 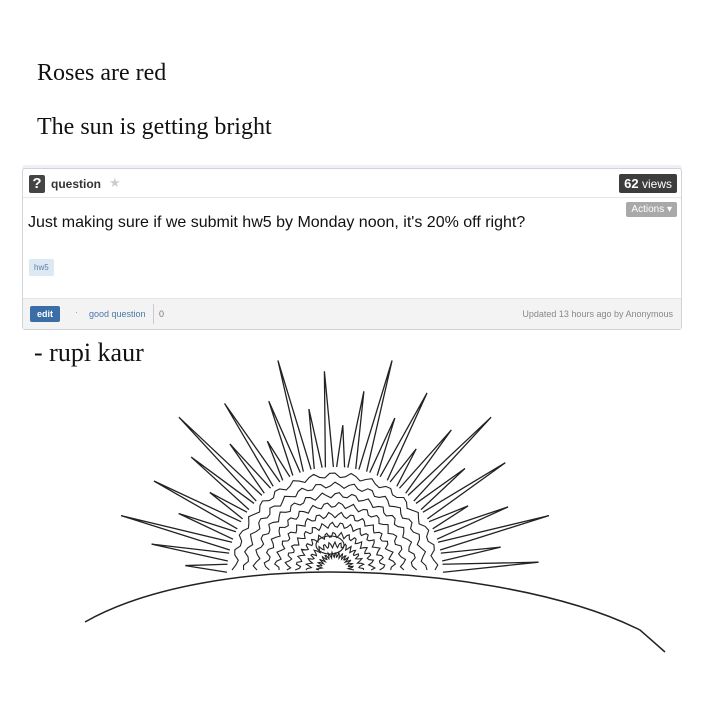 I want to click on good-question-count: 0, so click(x=162, y=314).